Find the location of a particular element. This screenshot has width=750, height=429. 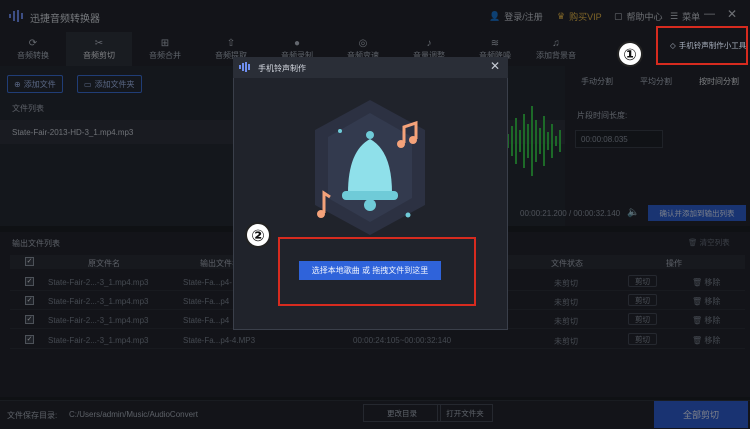

dialog-title: 手机铃声制作 is located at coordinates (282, 68).